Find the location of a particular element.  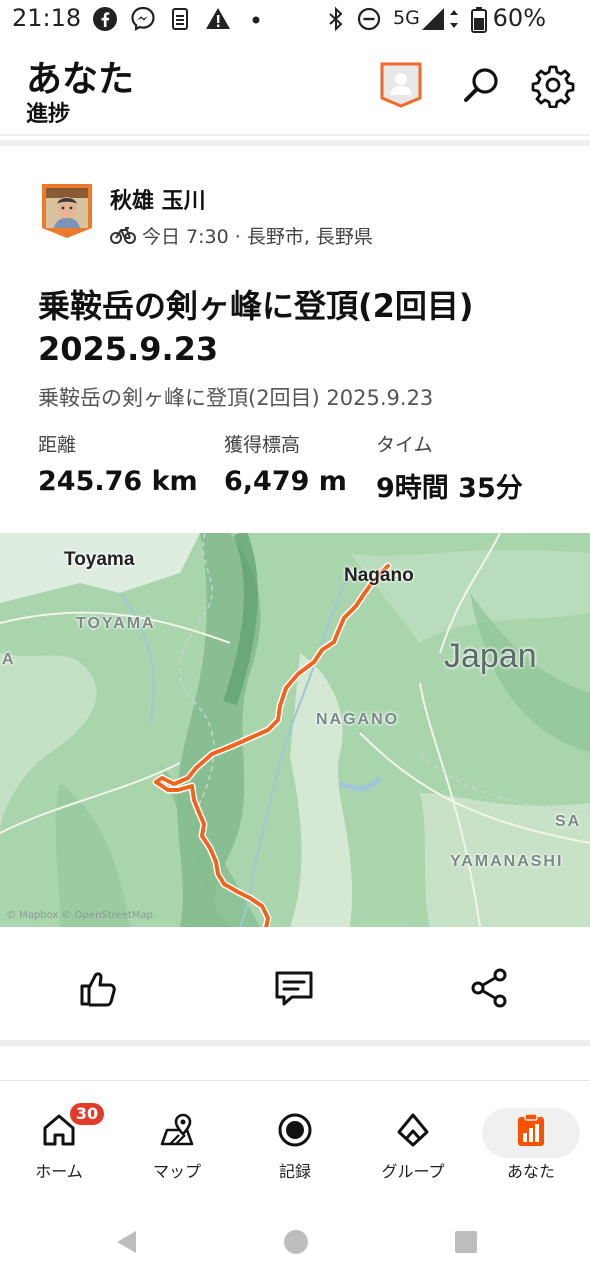

nav-label: グループ is located at coordinates (413, 1171).